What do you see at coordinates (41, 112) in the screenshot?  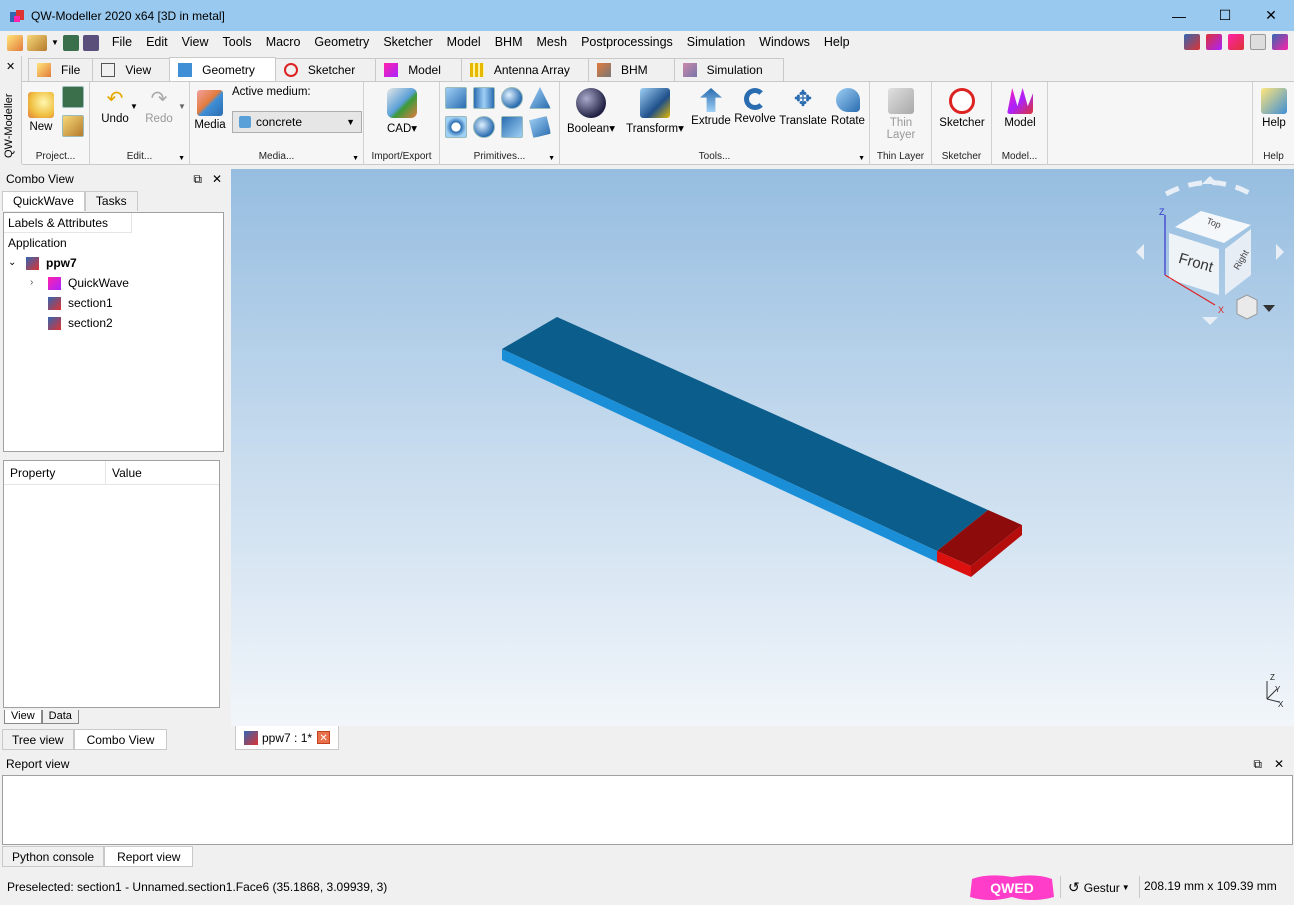 I see `new-button: New` at bounding box center [41, 112].